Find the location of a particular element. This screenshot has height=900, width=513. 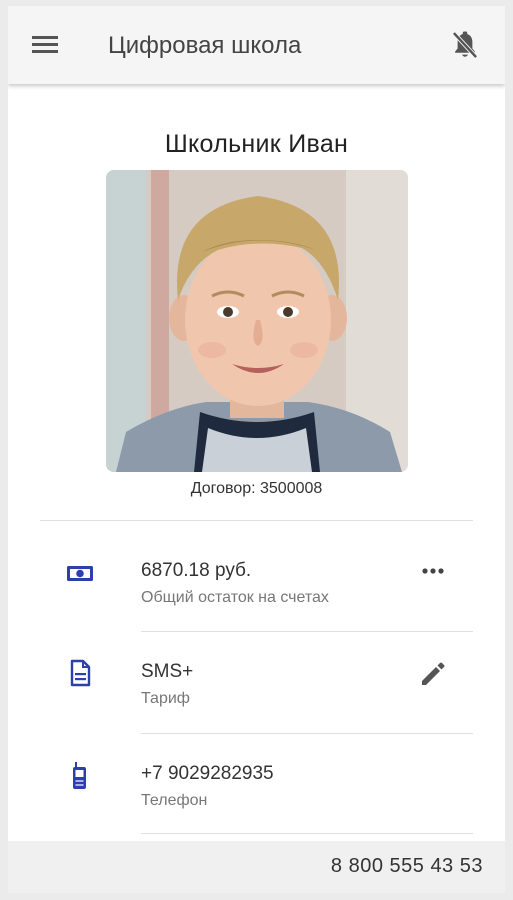

footer: 8 800 555 43 53 is located at coordinates (256, 867).